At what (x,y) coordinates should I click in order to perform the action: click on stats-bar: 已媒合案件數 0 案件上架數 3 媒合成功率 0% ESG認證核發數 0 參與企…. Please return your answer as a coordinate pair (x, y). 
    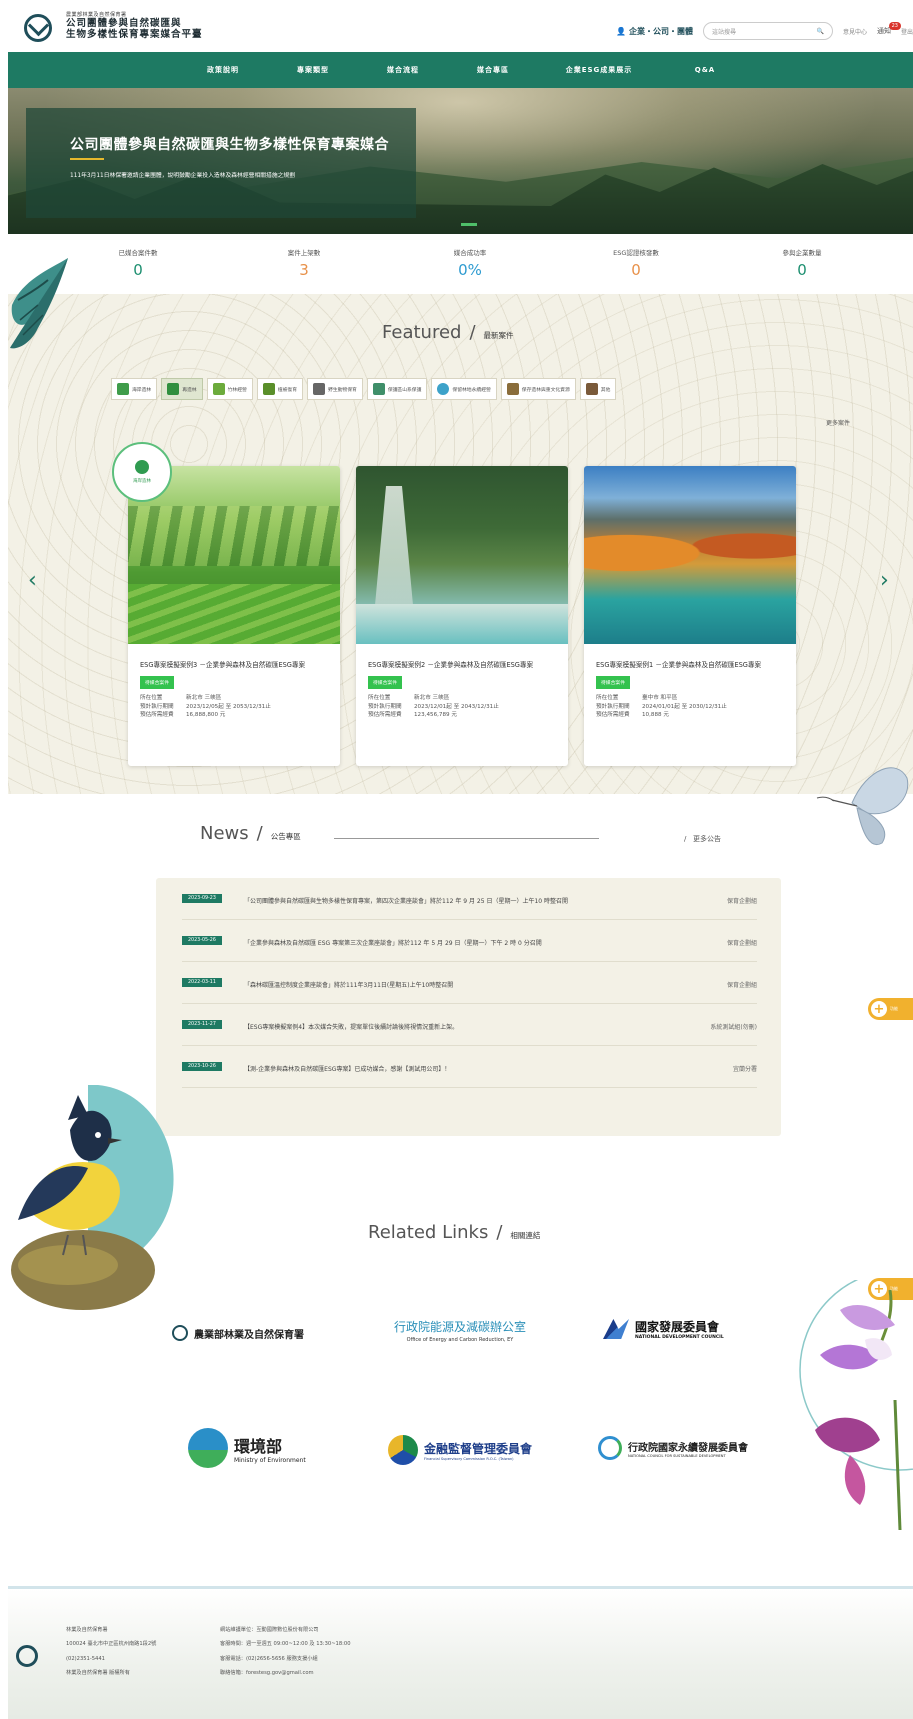
    Looking at the image, I should click on (456, 264).